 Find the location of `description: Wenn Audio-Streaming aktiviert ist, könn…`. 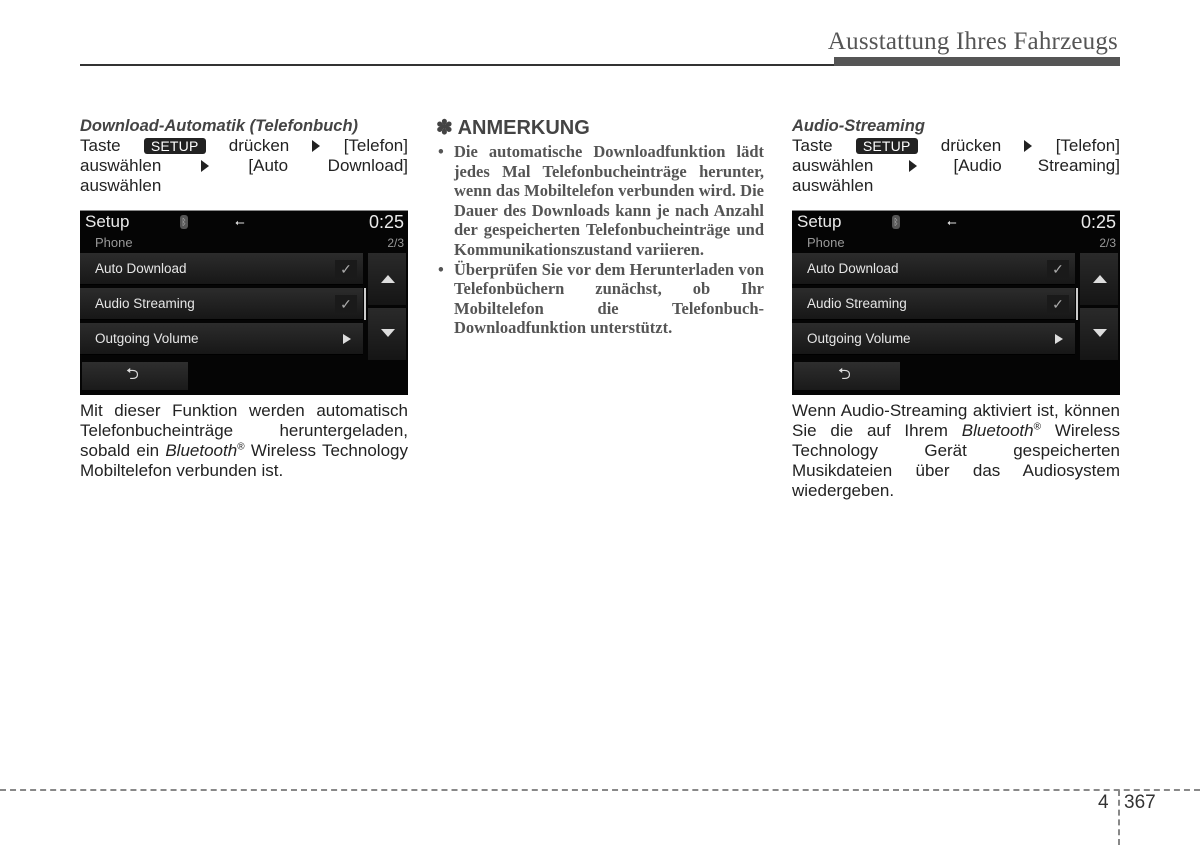

description: Wenn Audio-Streaming aktiviert ist, könn… is located at coordinates (956, 451).